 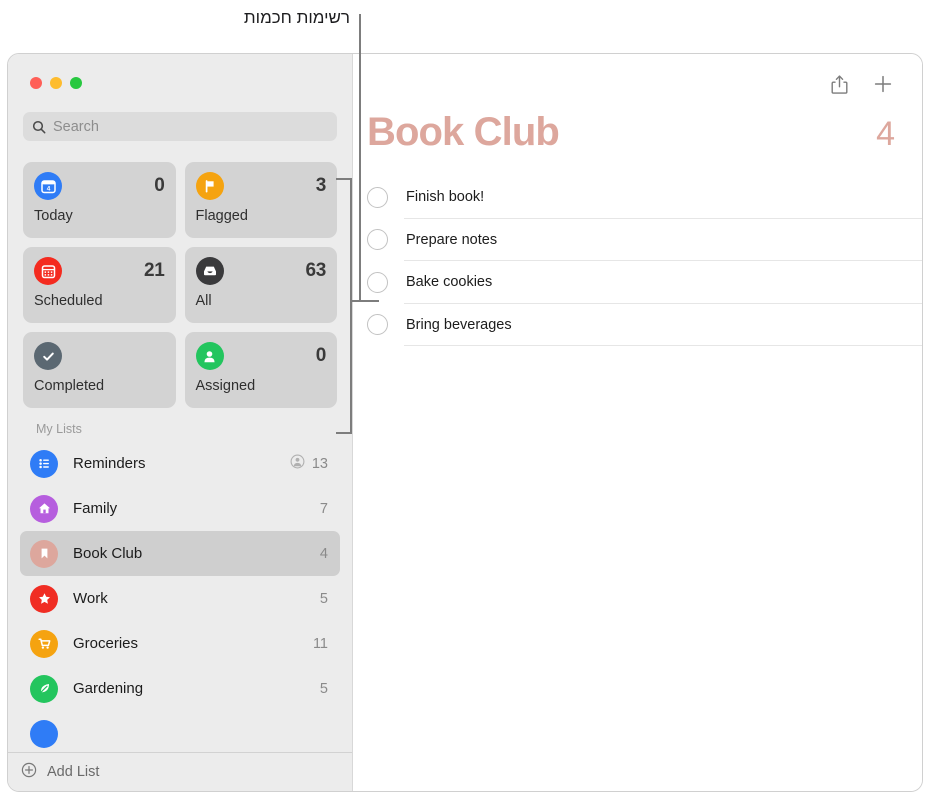 I want to click on callout-label: רשימות חכמות, so click(x=296, y=17).